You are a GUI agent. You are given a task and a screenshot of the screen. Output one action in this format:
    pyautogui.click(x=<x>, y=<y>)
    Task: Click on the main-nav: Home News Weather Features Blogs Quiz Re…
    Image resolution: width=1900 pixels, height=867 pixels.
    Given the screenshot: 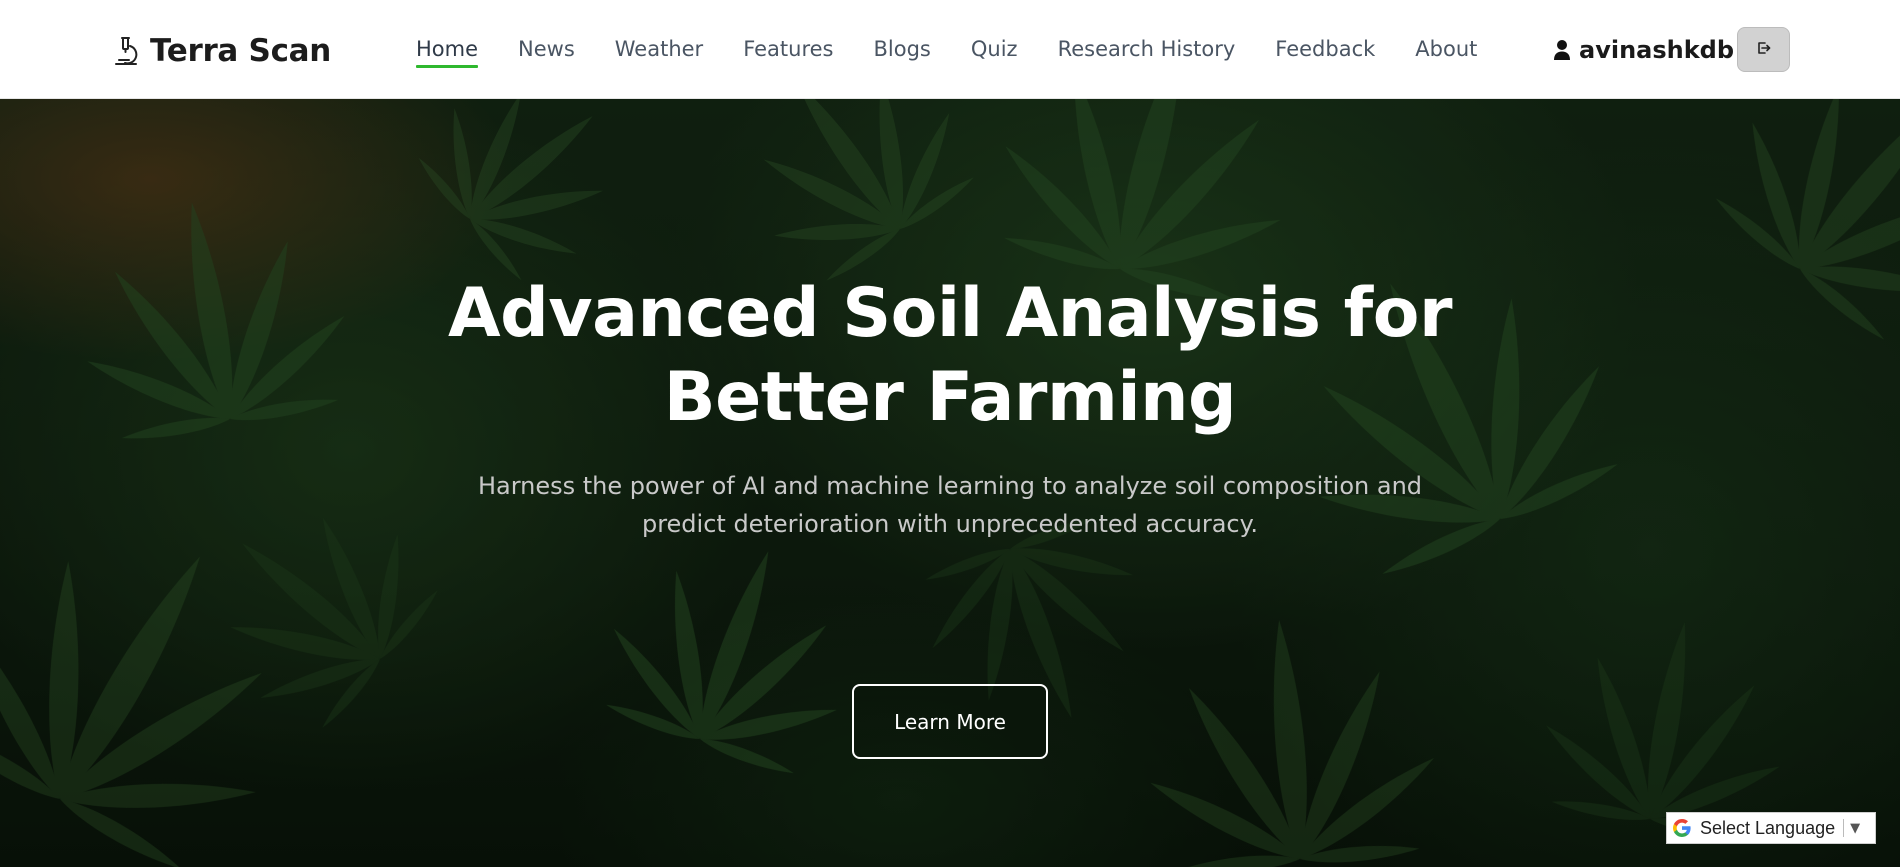 What is the action you would take?
    pyautogui.click(x=966, y=51)
    